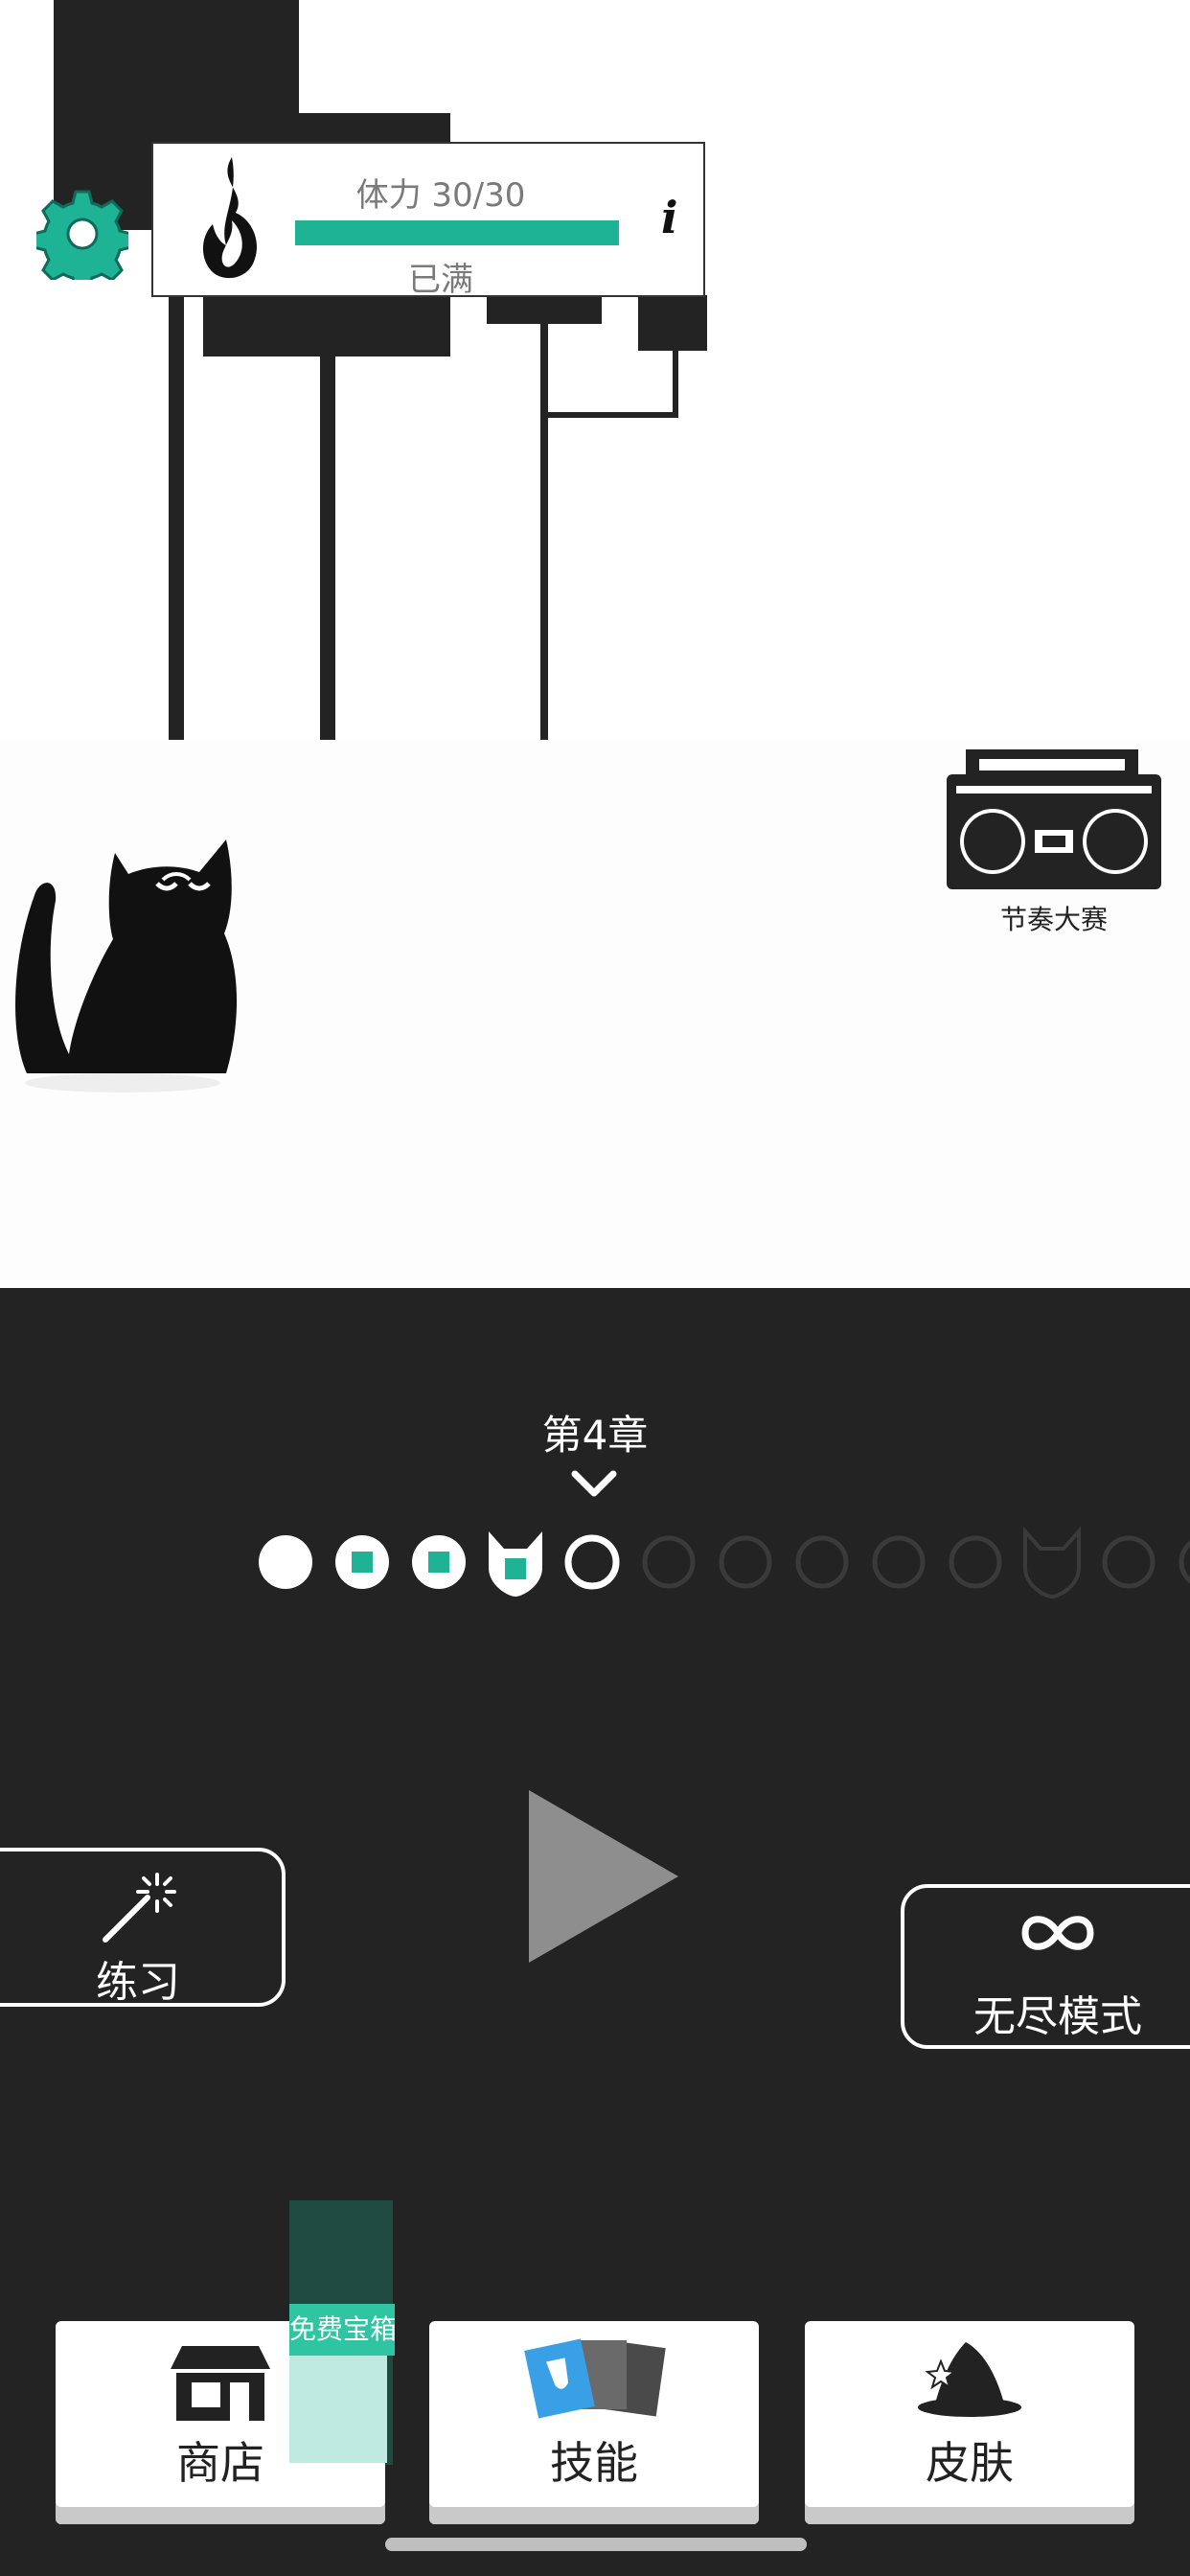 This screenshot has height=2576, width=1190. I want to click on flame-icon, so click(230, 218).